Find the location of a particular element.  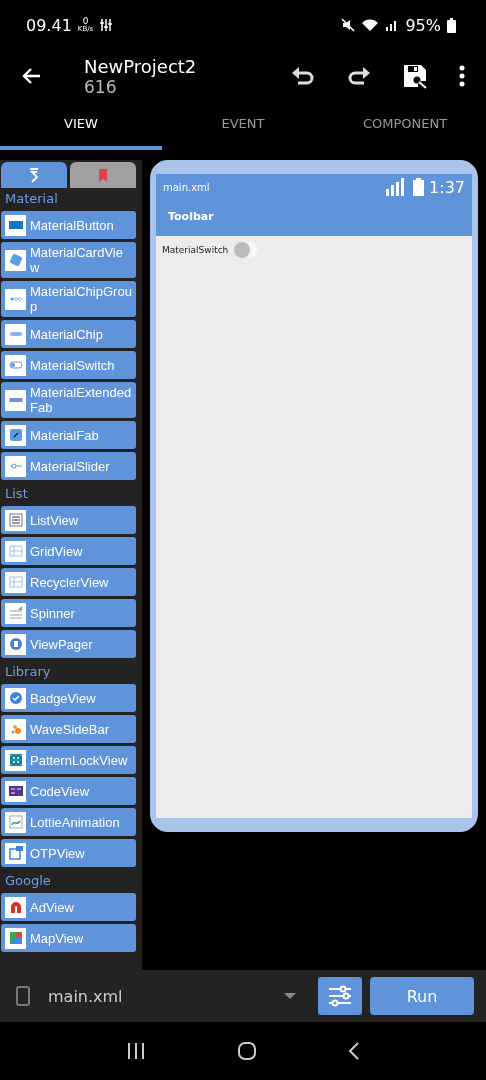

wifi-icon is located at coordinates (370, 25).